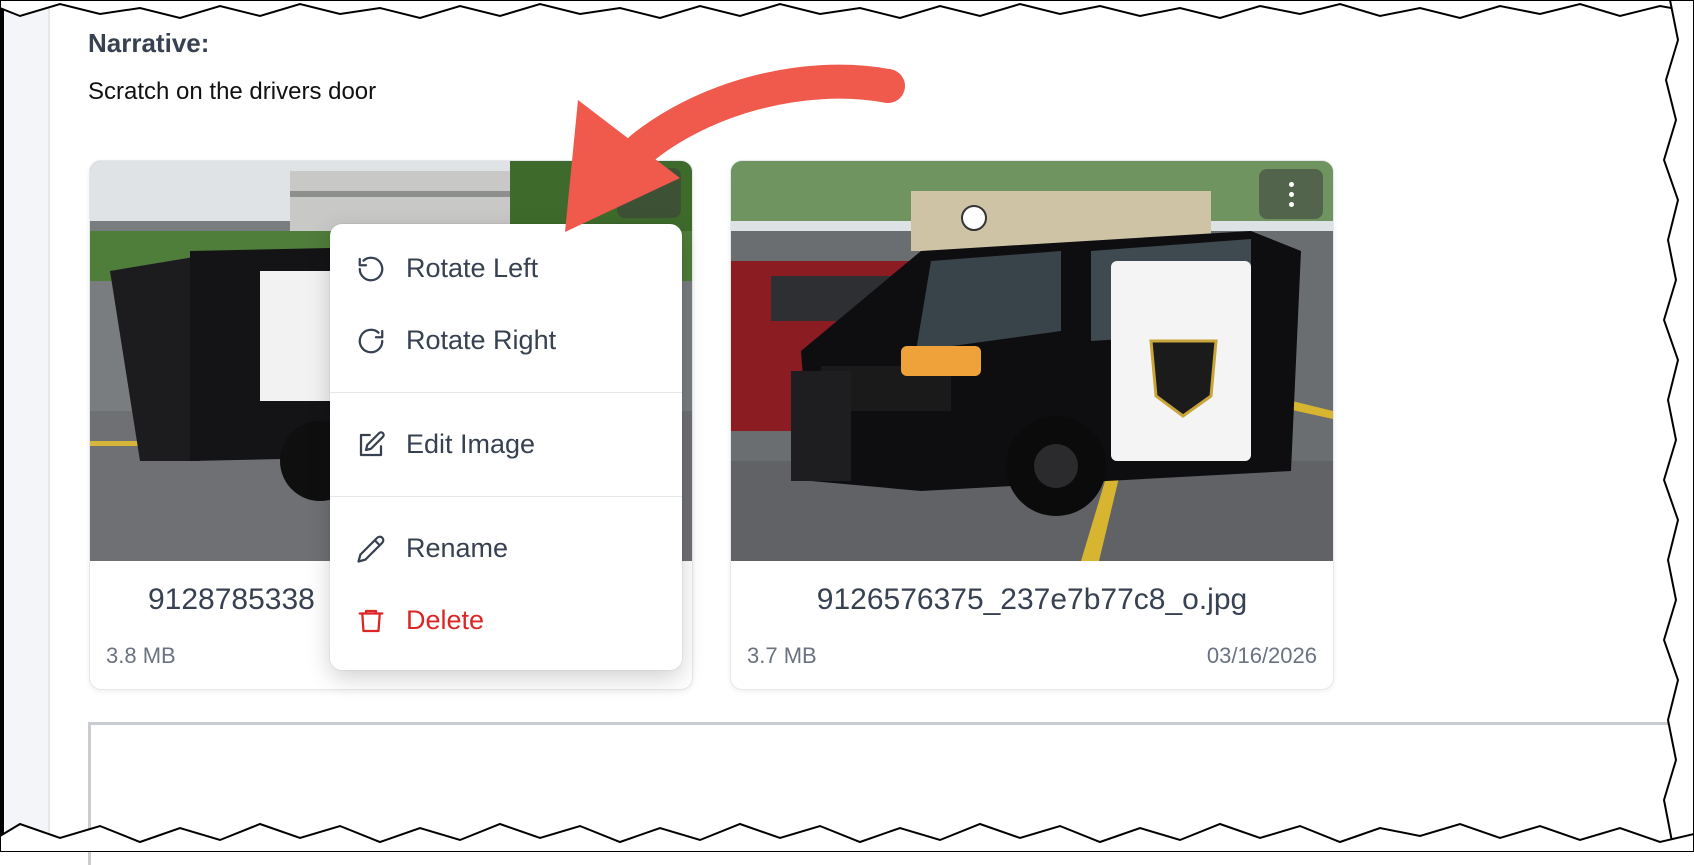 Image resolution: width=1694 pixels, height=865 pixels. I want to click on torn-edge-top, so click(847, 10).